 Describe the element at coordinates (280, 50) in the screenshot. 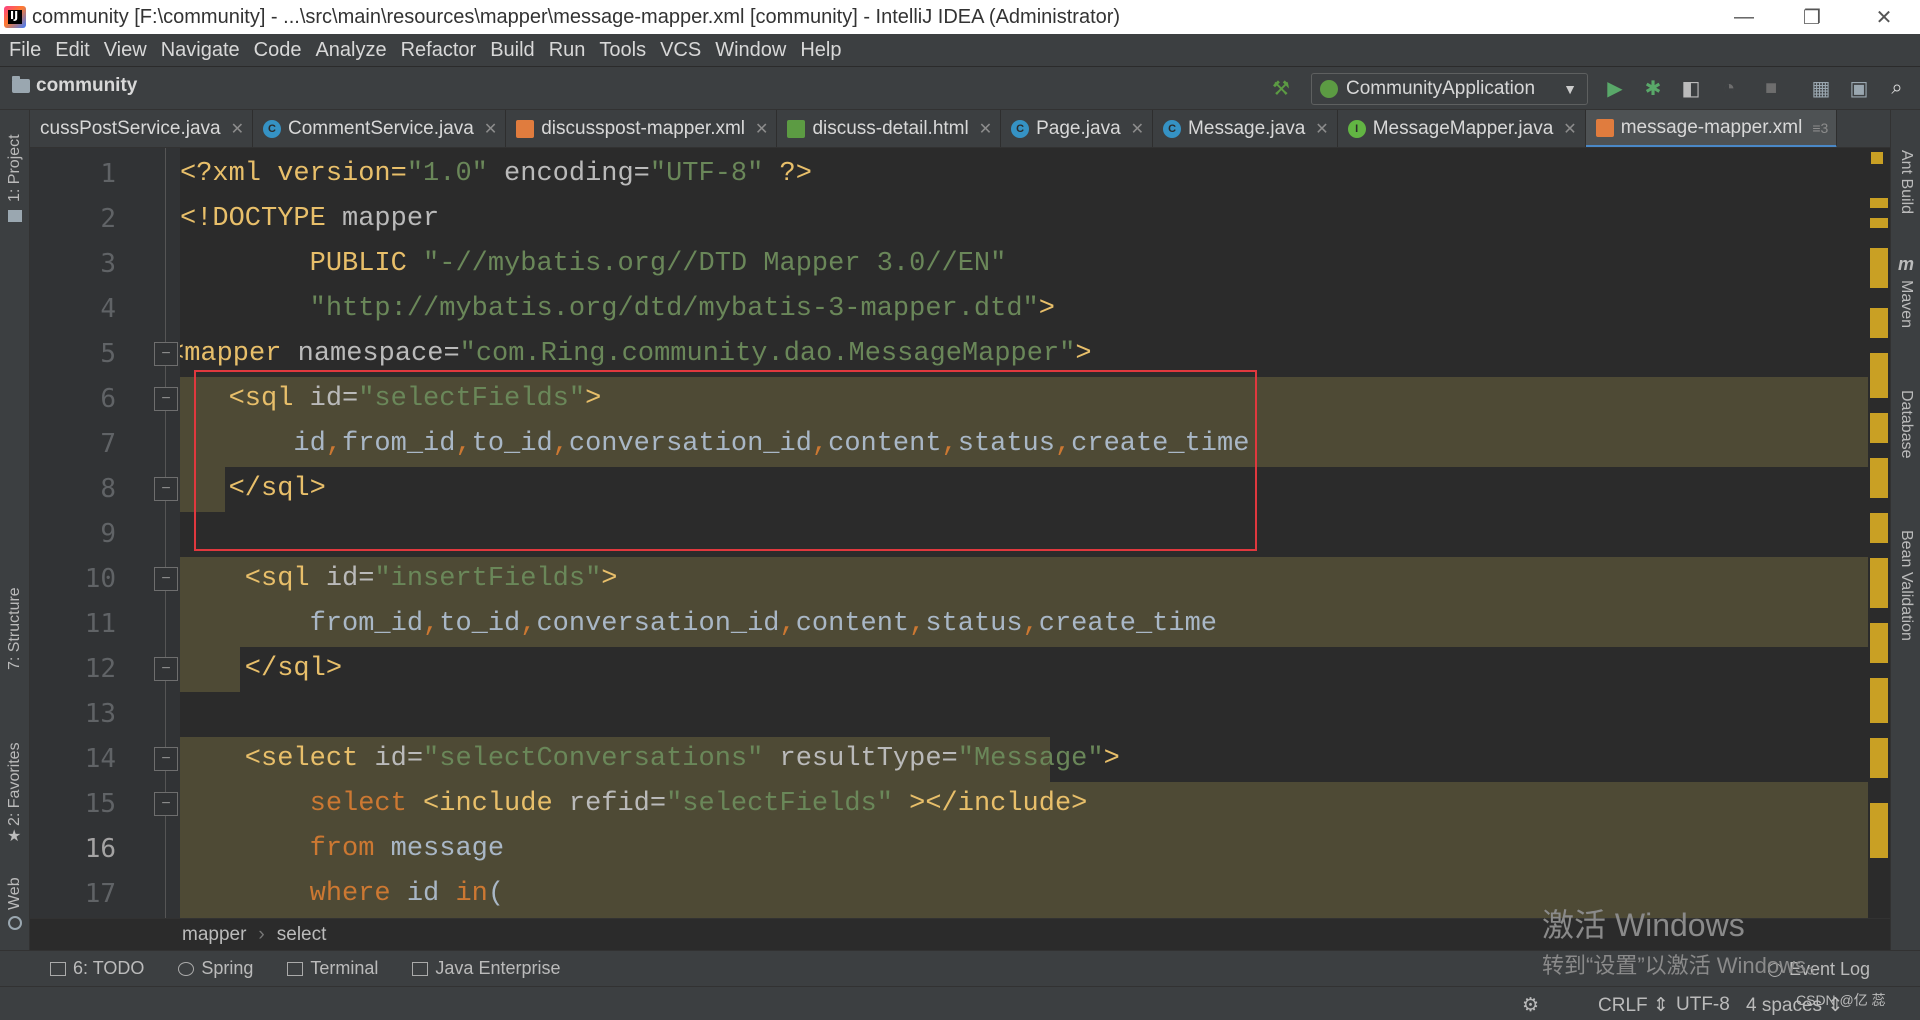

I see `menu-code: Code` at that location.